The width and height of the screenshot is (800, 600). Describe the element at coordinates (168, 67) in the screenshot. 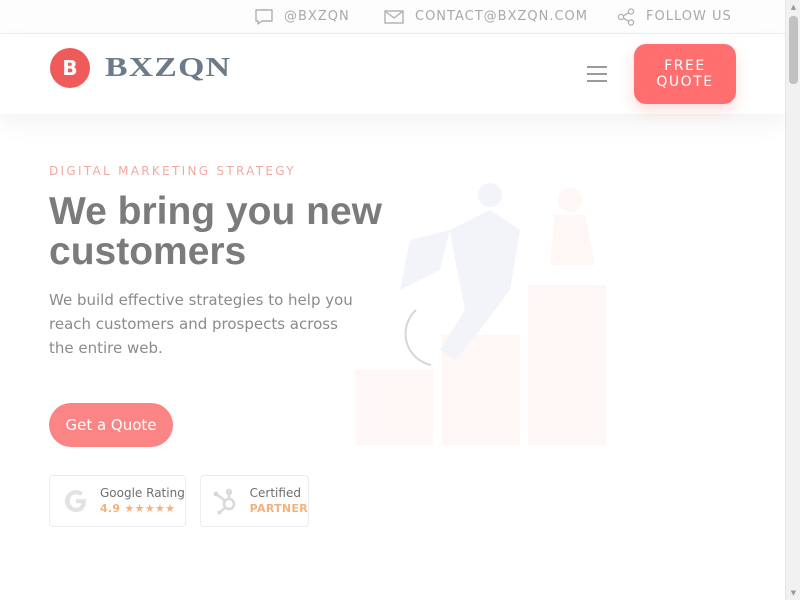

I see `logo-wordmark: BXZQN` at that location.